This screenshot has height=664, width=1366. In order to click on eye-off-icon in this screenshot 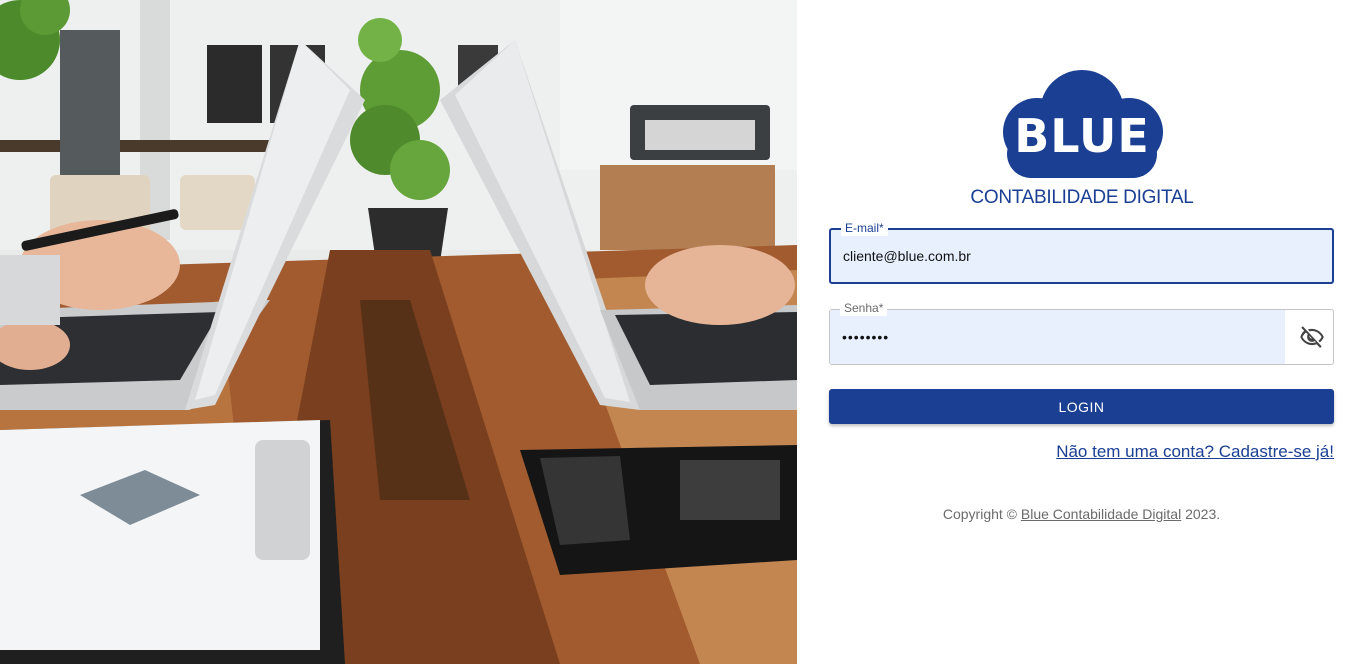, I will do `click(1312, 337)`.